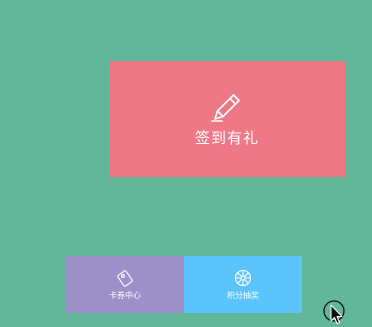 The image size is (372, 327). Describe the element at coordinates (125, 278) in the screenshot. I see `coupon-card-icon` at that location.